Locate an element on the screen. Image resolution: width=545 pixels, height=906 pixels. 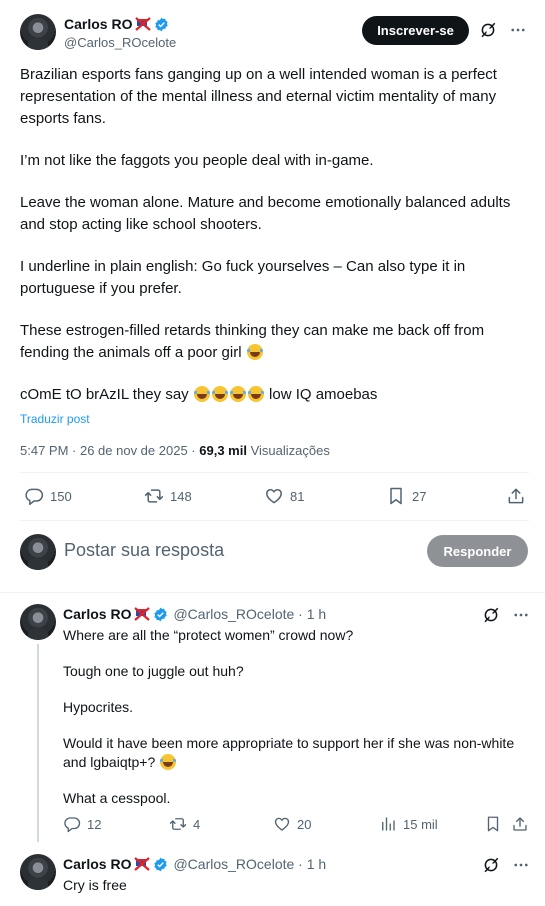
submit-reply-button: Responder is located at coordinates (477, 551).